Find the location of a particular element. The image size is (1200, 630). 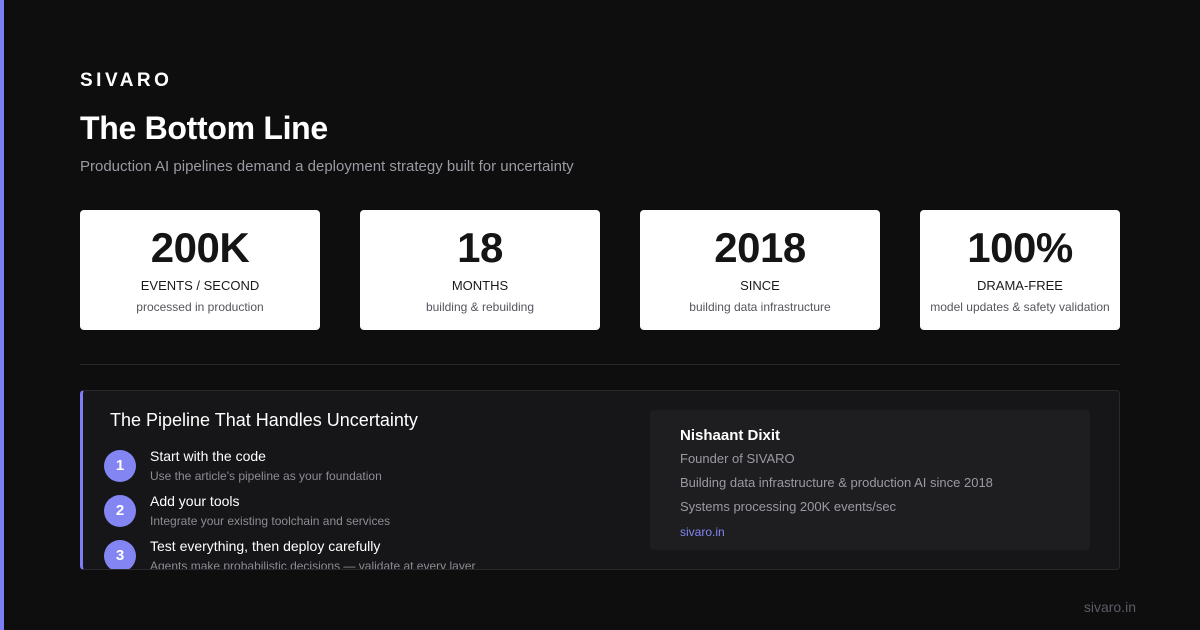

stat-description: building data infrastructure is located at coordinates (760, 307).